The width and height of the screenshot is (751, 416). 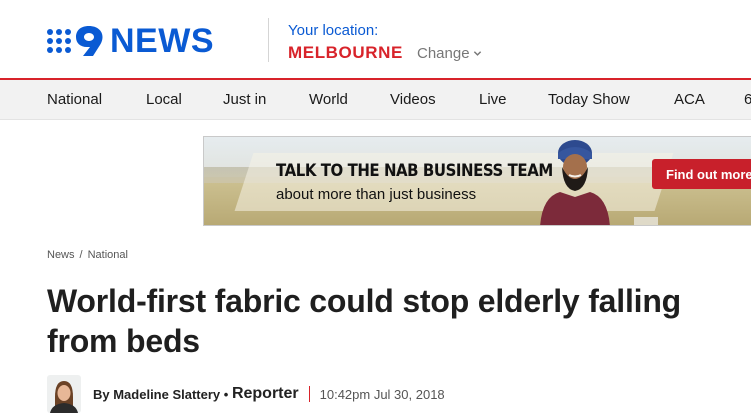 I want to click on header-divider, so click(x=268, y=40).